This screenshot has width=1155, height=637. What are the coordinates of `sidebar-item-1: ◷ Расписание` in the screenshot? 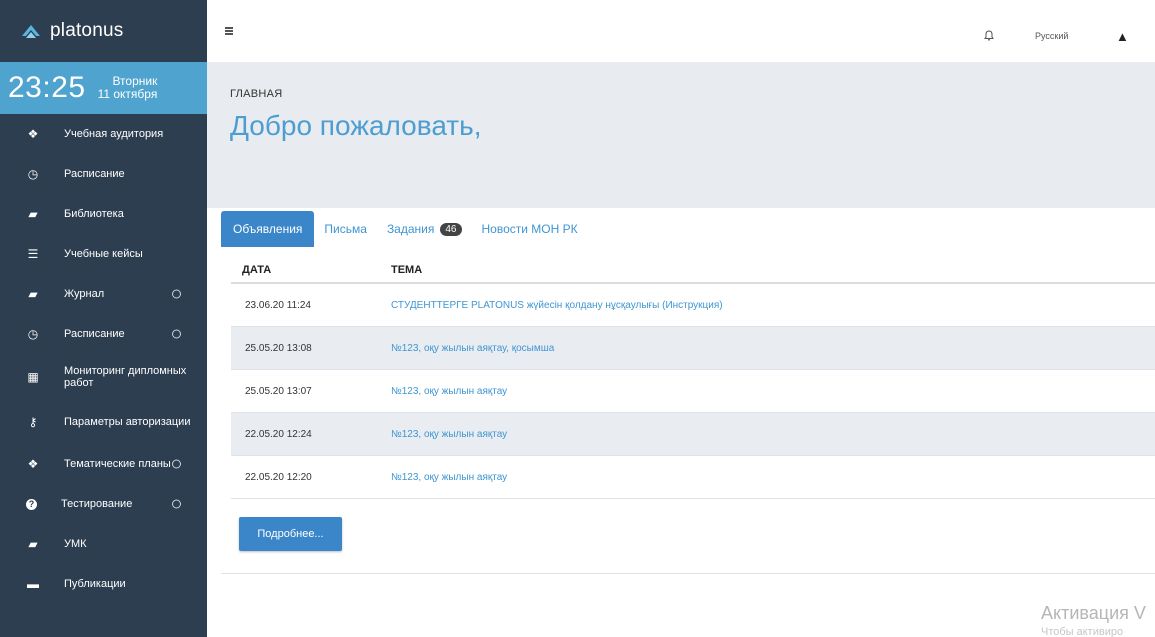 It's located at (103, 174).